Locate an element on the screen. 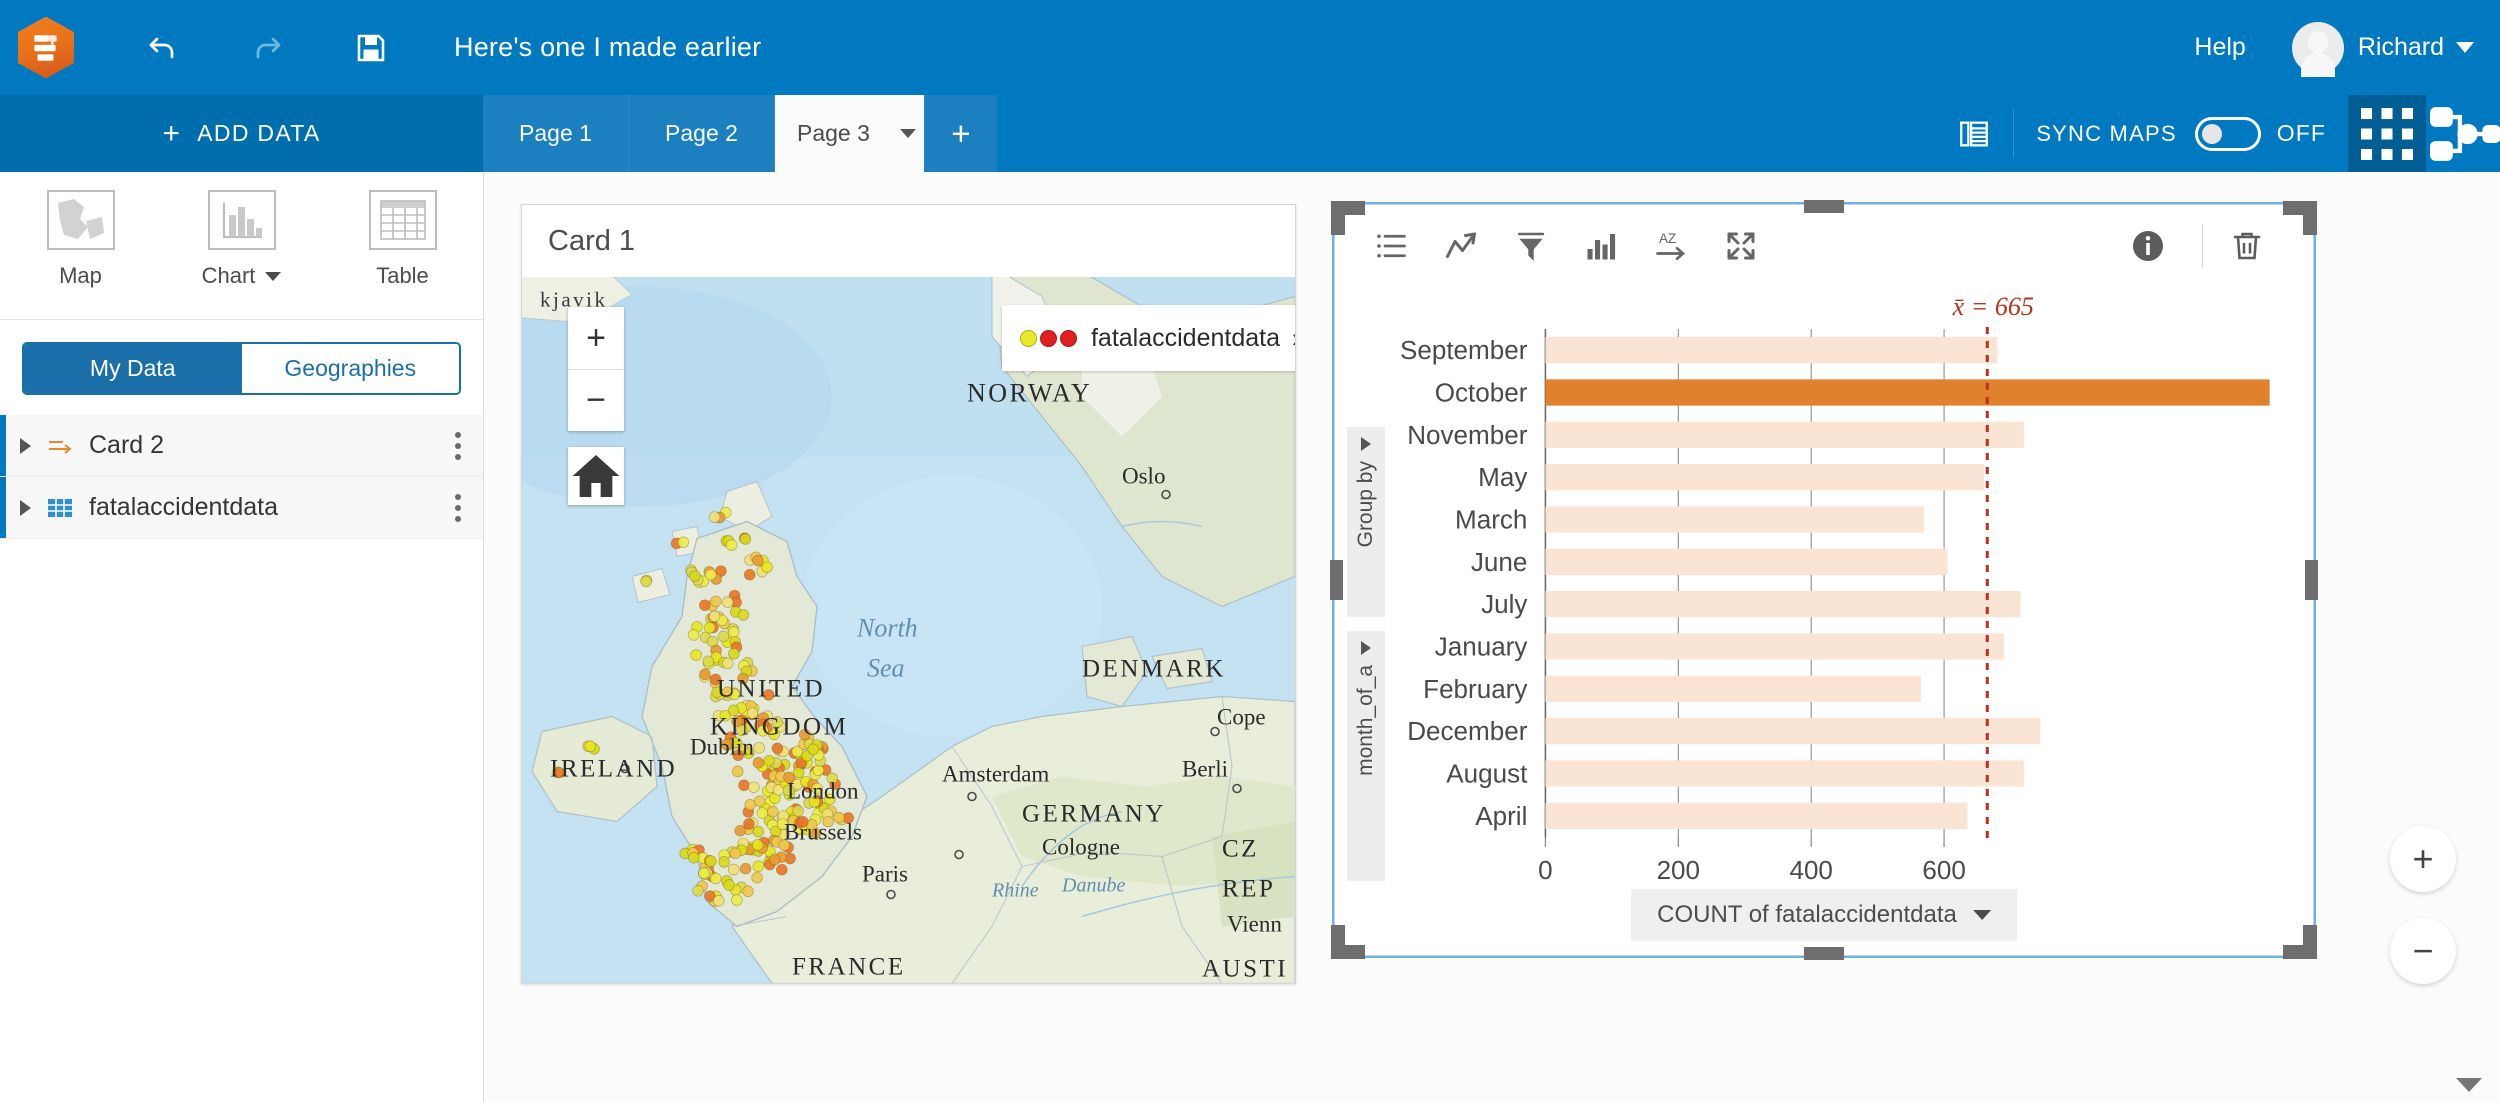 The height and width of the screenshot is (1102, 2500). share-button is located at coordinates (2463, 133).